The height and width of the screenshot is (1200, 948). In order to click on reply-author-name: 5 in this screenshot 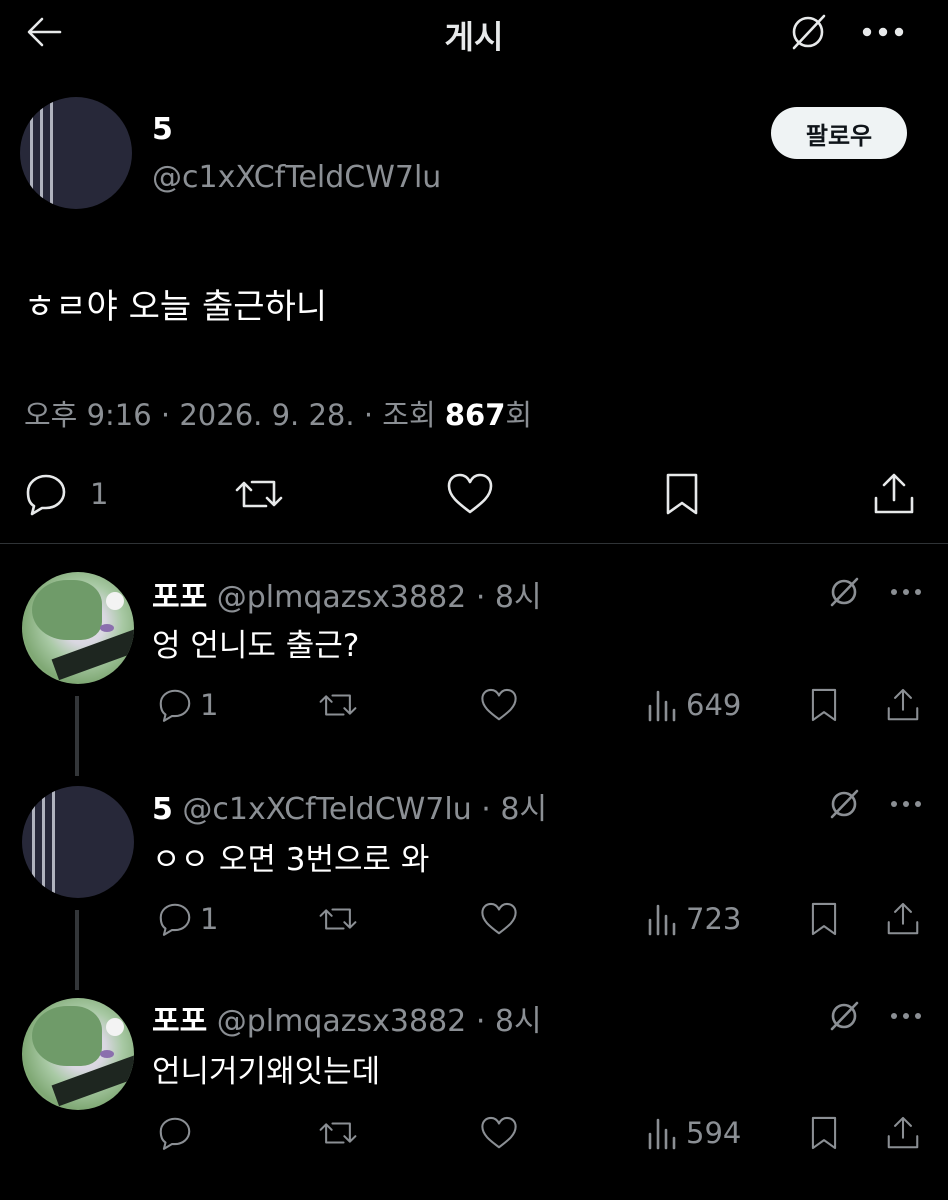, I will do `click(162, 809)`.